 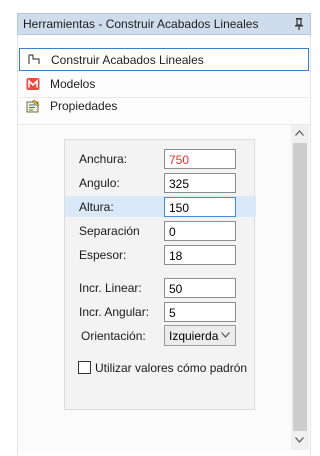 I want to click on incr-linear-label: Incr. Linear:, so click(x=110, y=288).